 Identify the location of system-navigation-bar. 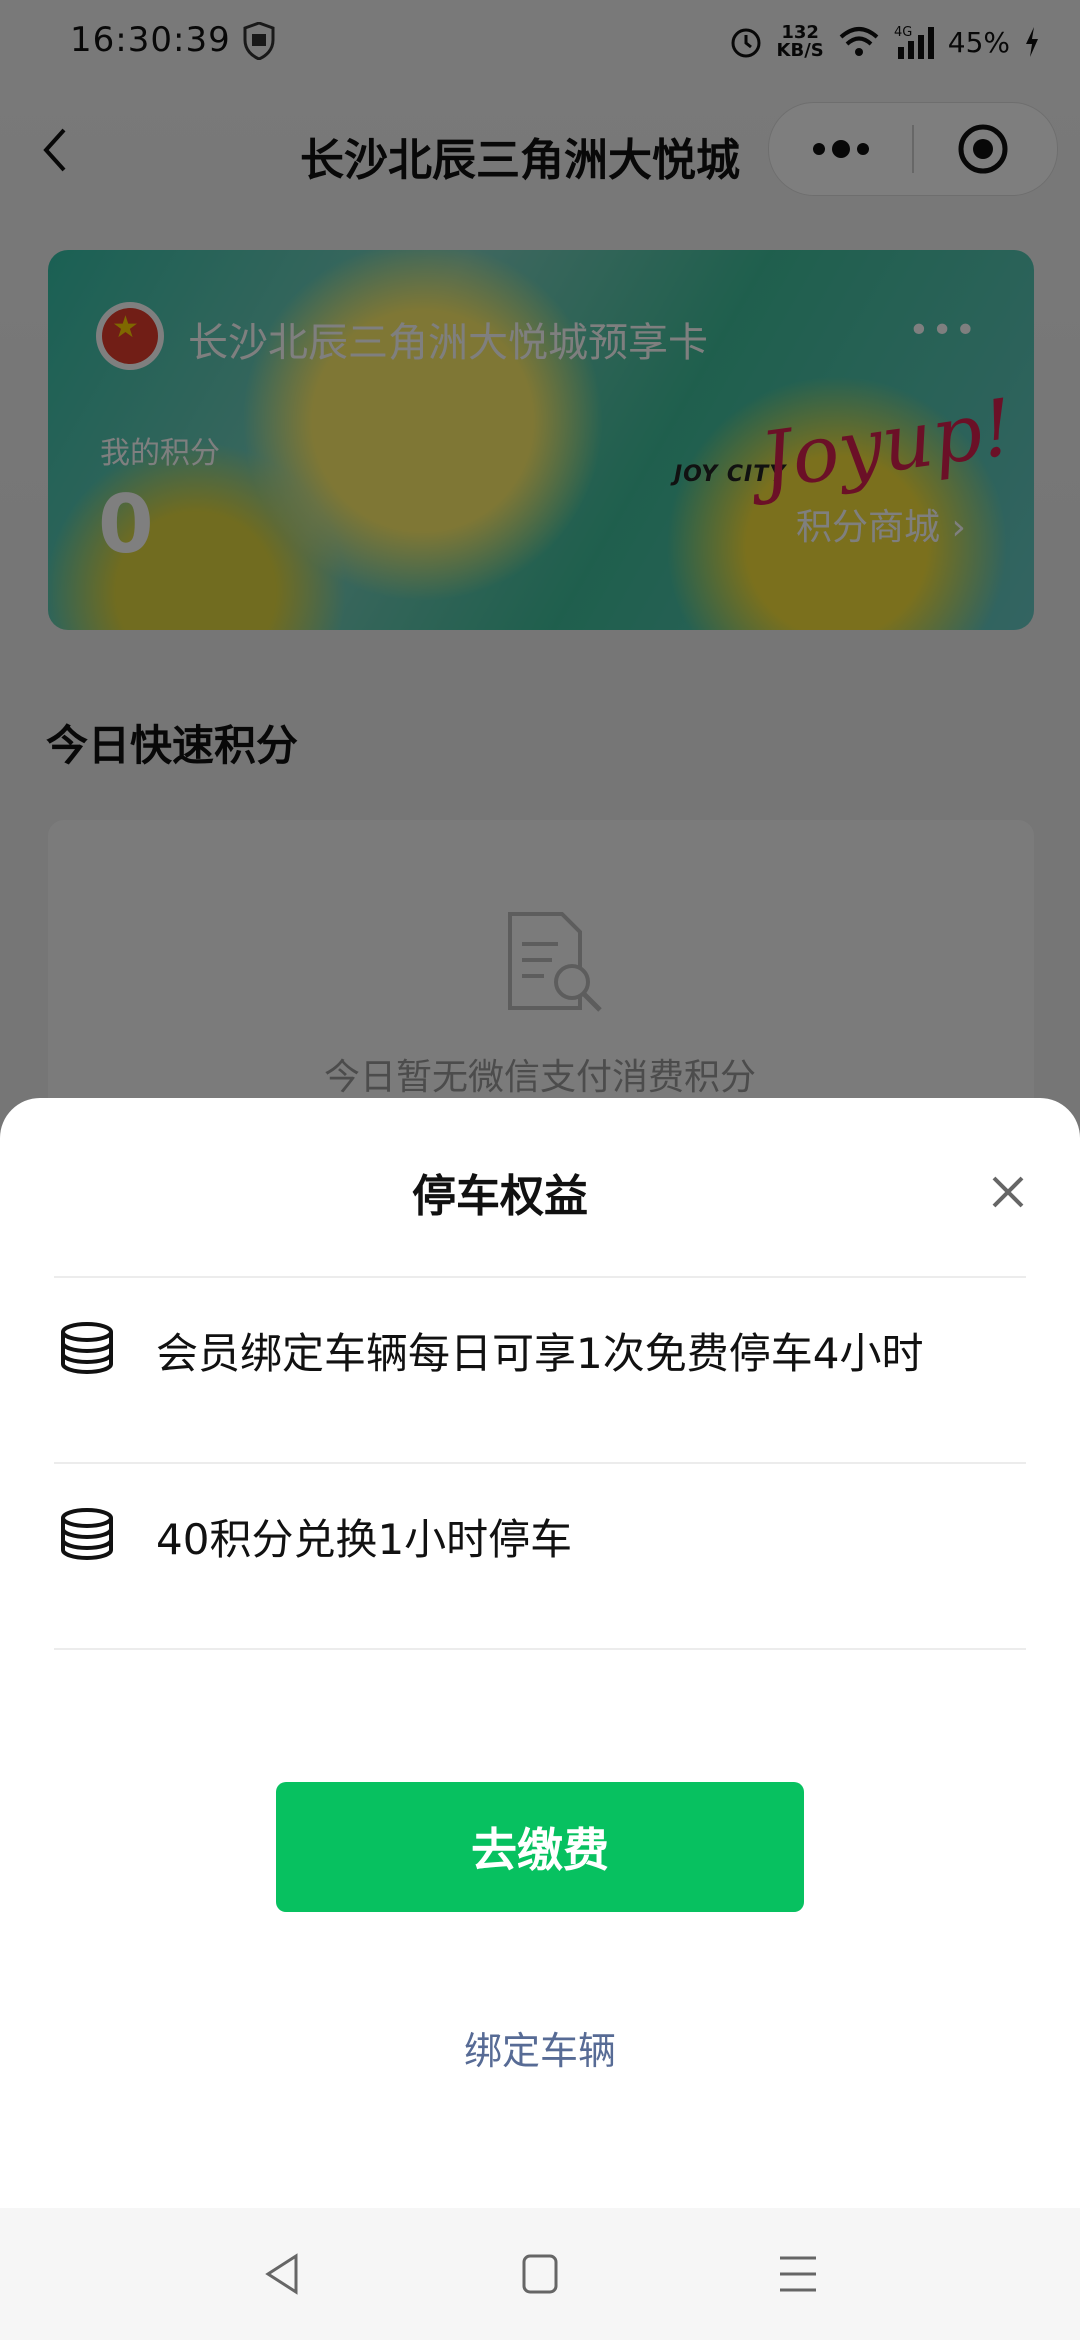
(540, 2274).